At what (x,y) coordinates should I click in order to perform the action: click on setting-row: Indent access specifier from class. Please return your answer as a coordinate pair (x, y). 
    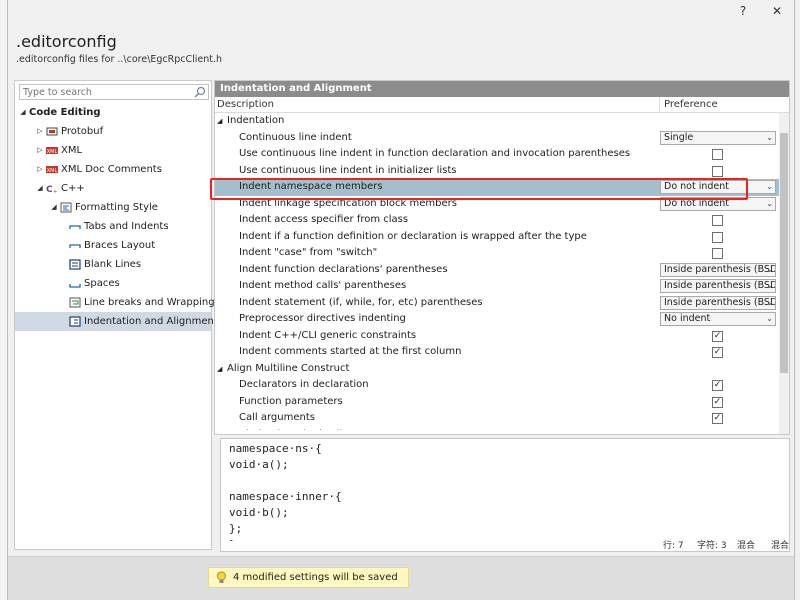
    Looking at the image, I should click on (502, 220).